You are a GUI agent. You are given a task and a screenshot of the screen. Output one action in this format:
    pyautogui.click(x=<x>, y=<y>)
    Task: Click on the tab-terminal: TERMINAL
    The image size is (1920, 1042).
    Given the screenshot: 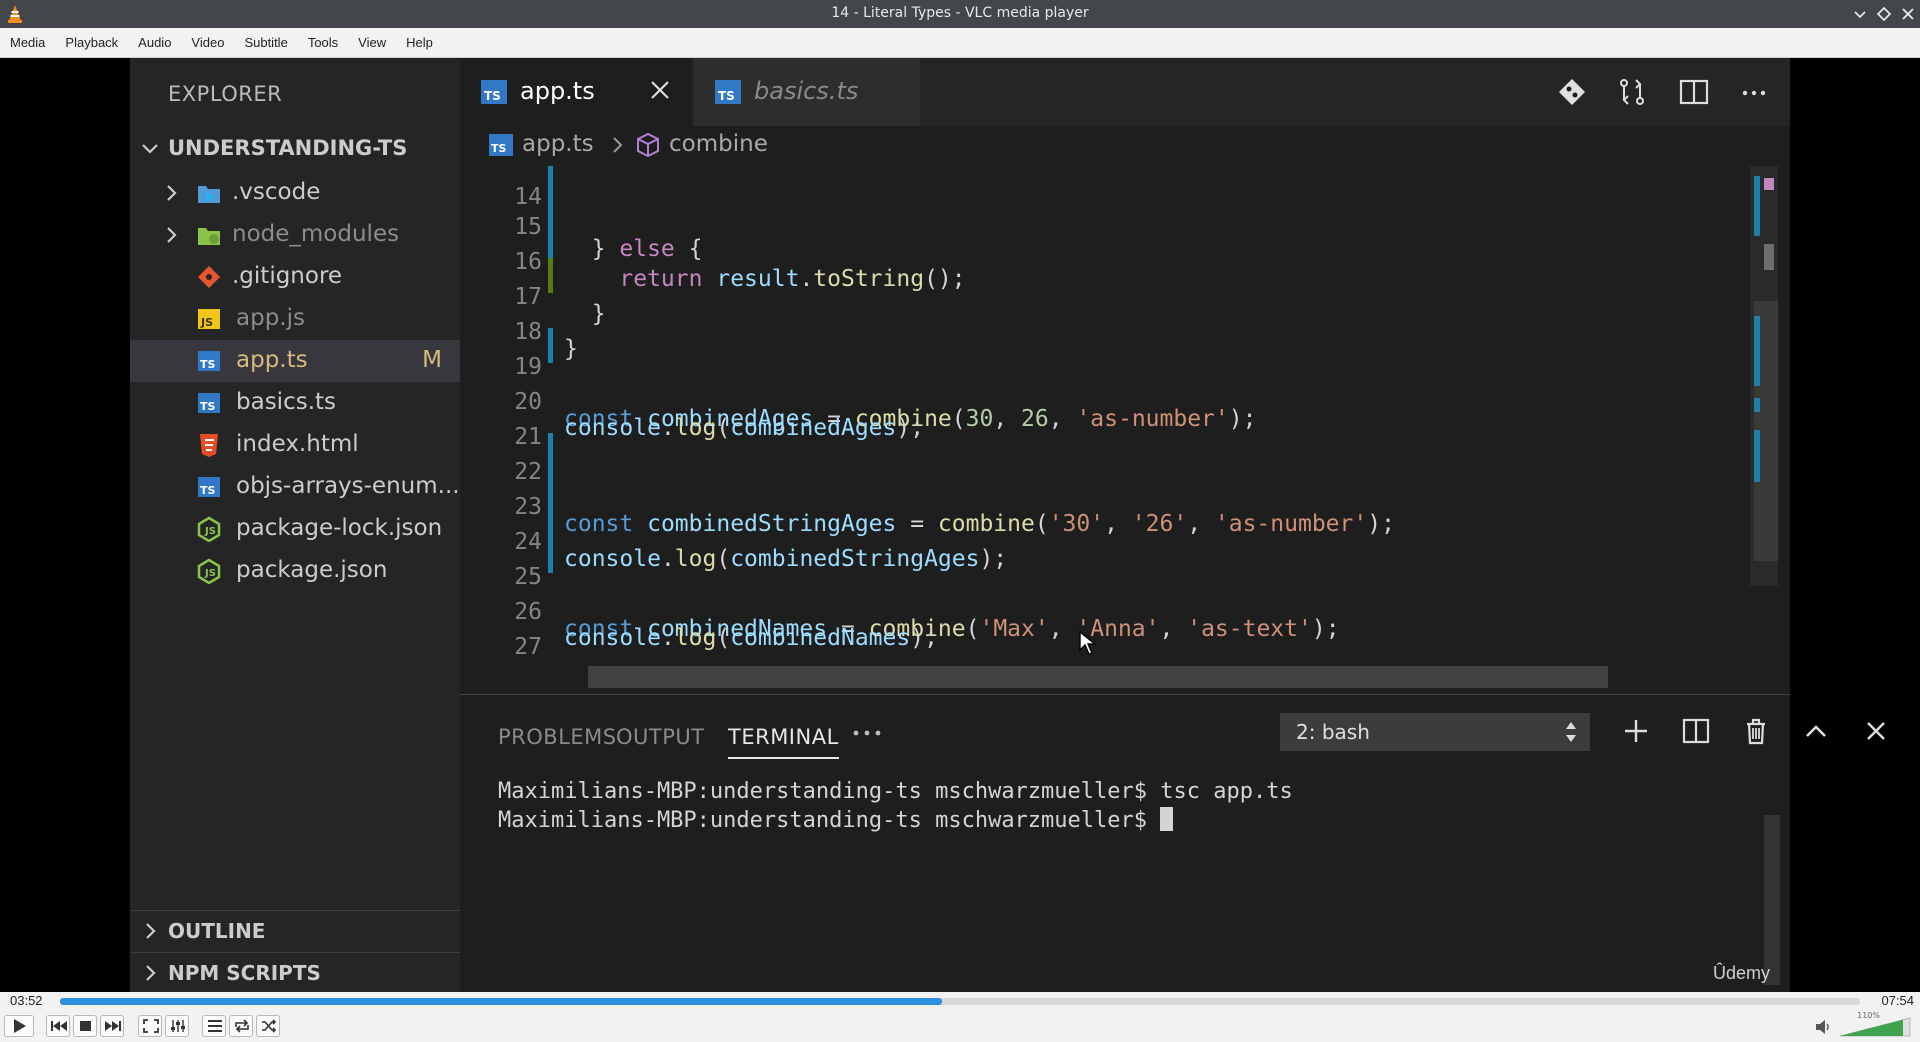 What is the action you would take?
    pyautogui.click(x=783, y=742)
    